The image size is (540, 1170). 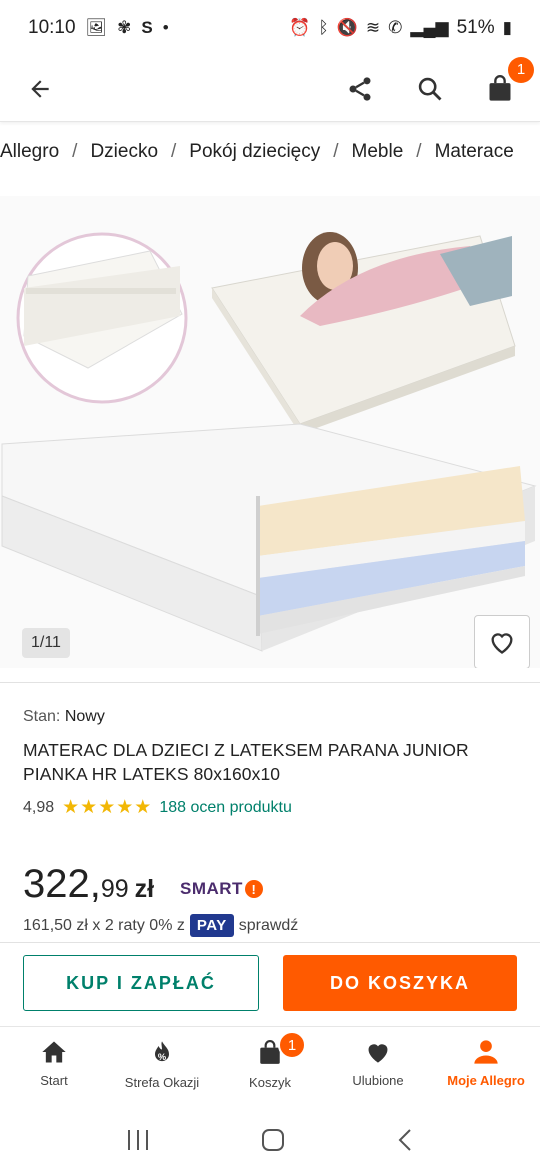 I want to click on alarm-icon: ⏰, so click(x=300, y=27).